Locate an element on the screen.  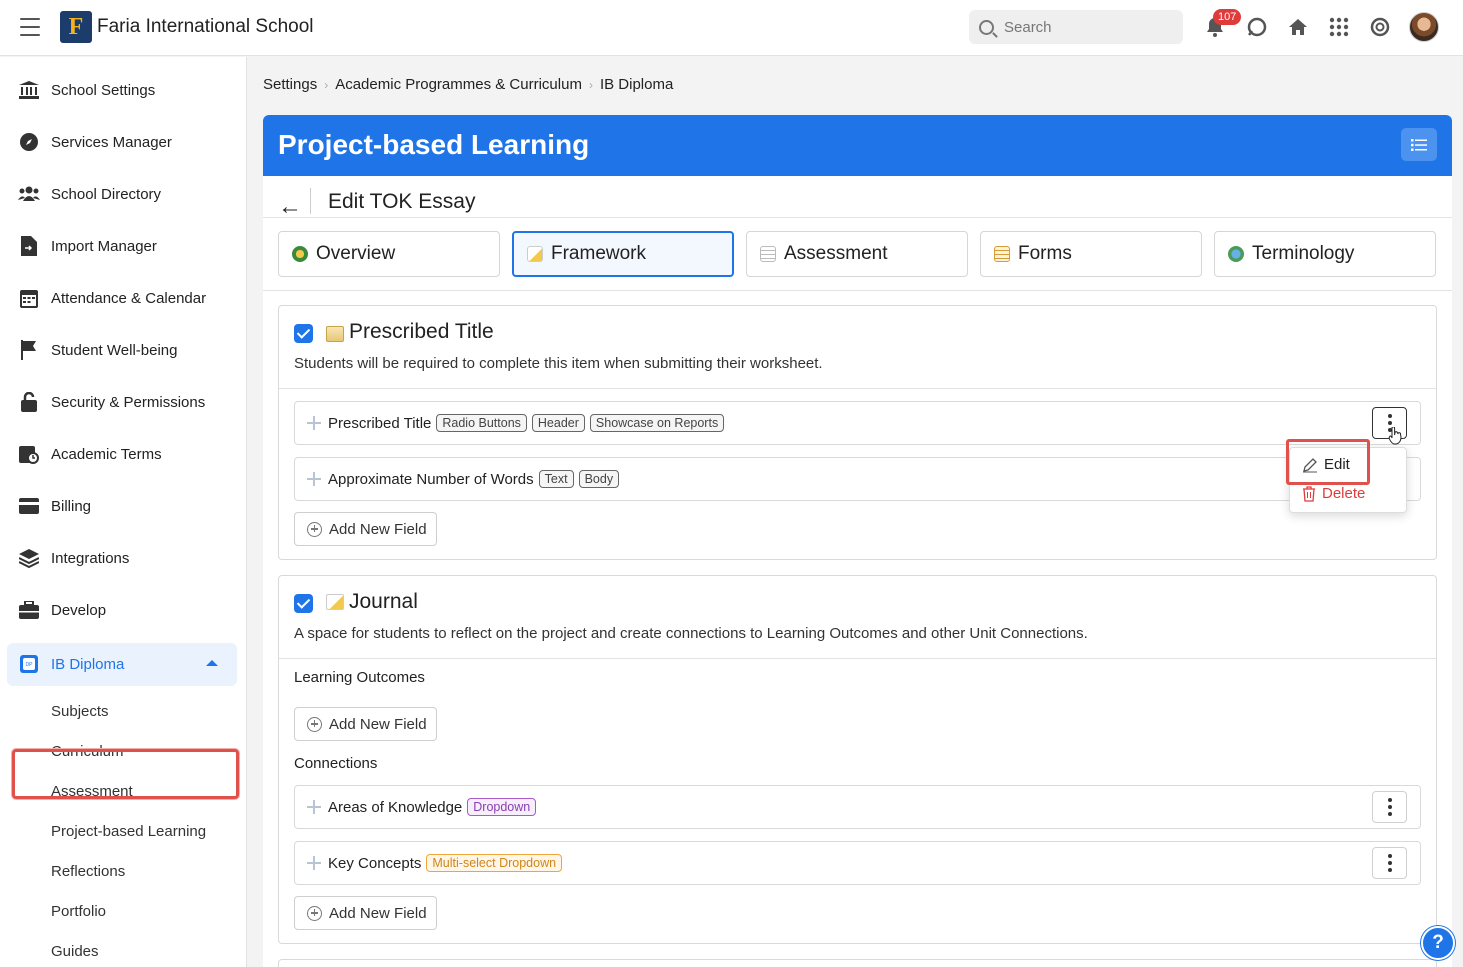
sidebar-item-security-permissions: Security & Permissions is located at coordinates (111, 402).